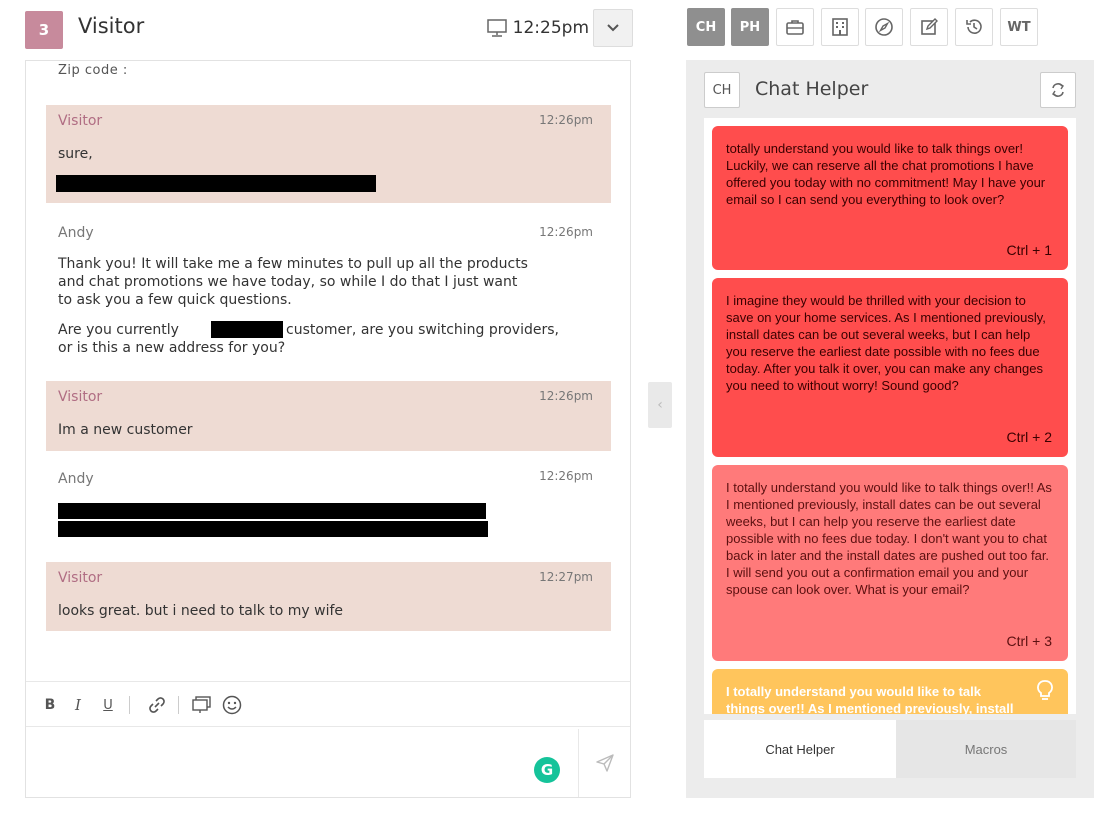 This screenshot has width=1110, height=820. What do you see at coordinates (118, 330) in the screenshot?
I see `message-line: Are you currently` at bounding box center [118, 330].